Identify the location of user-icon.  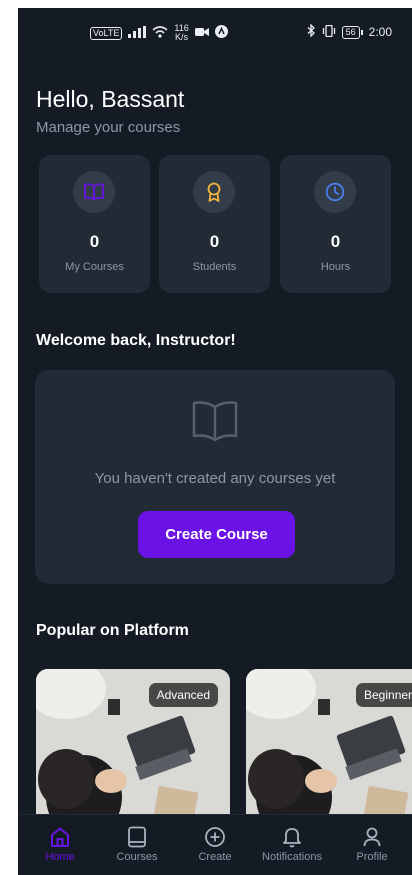
(372, 837).